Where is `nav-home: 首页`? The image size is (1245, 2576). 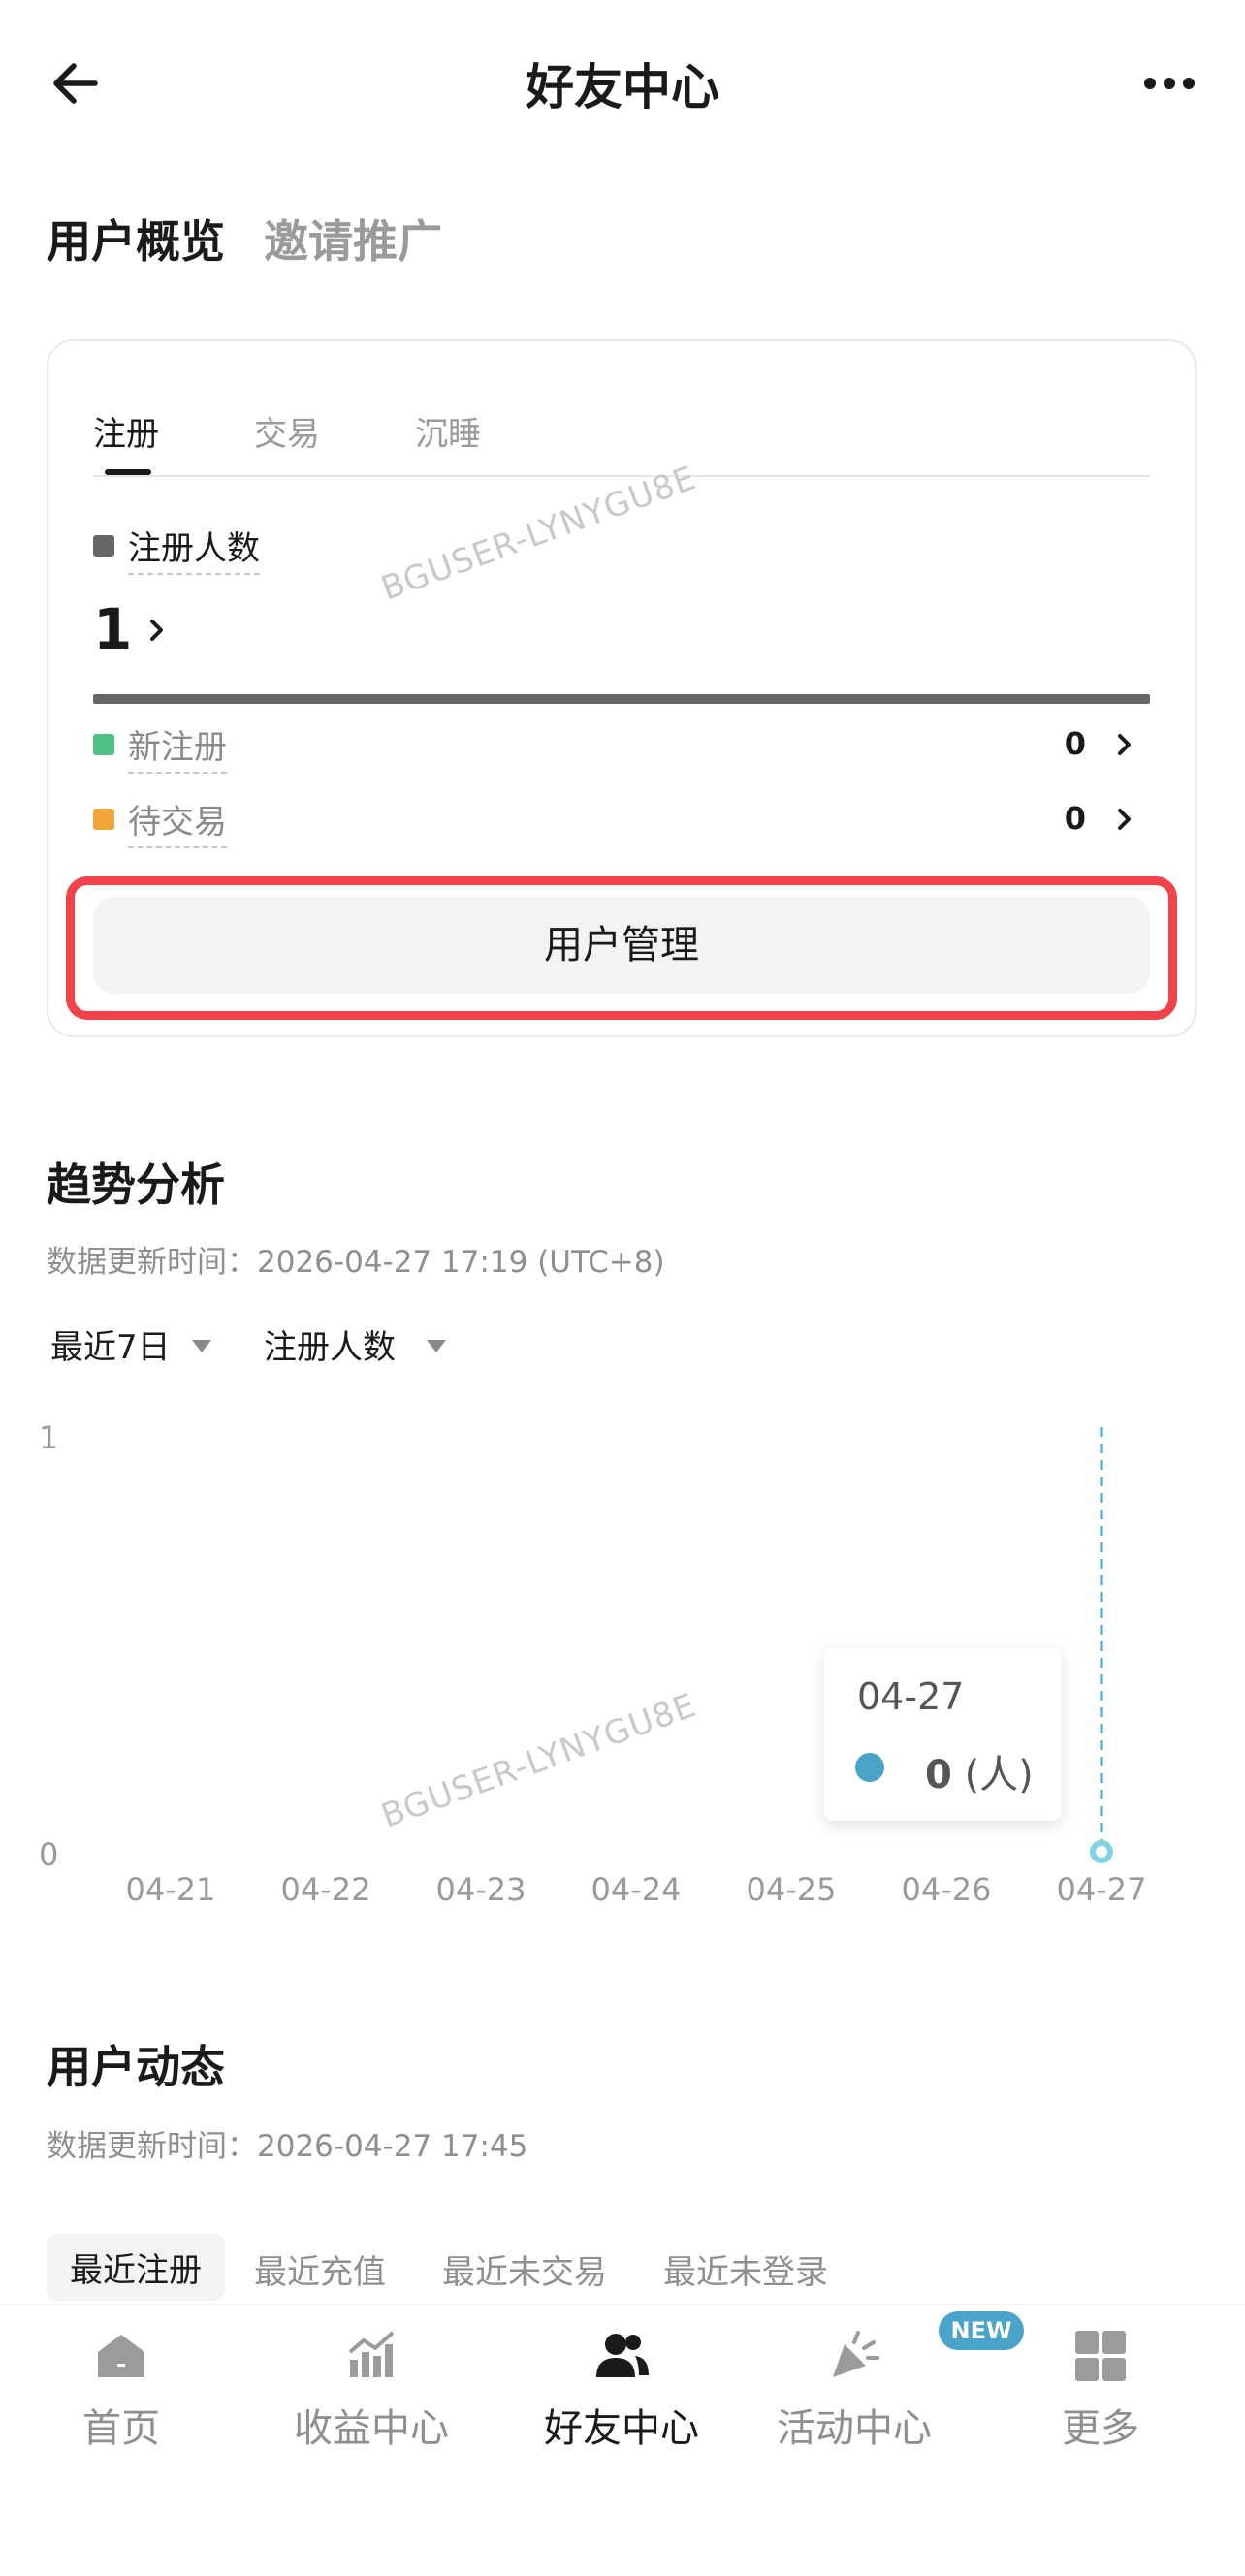 nav-home: 首页 is located at coordinates (121, 2400).